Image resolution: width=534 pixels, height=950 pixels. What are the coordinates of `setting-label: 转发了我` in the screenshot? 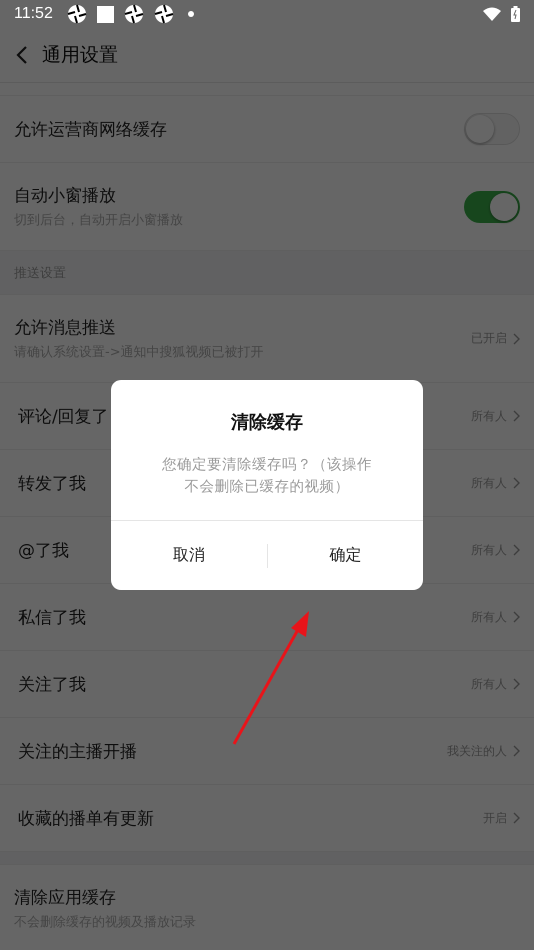 It's located at (52, 483).